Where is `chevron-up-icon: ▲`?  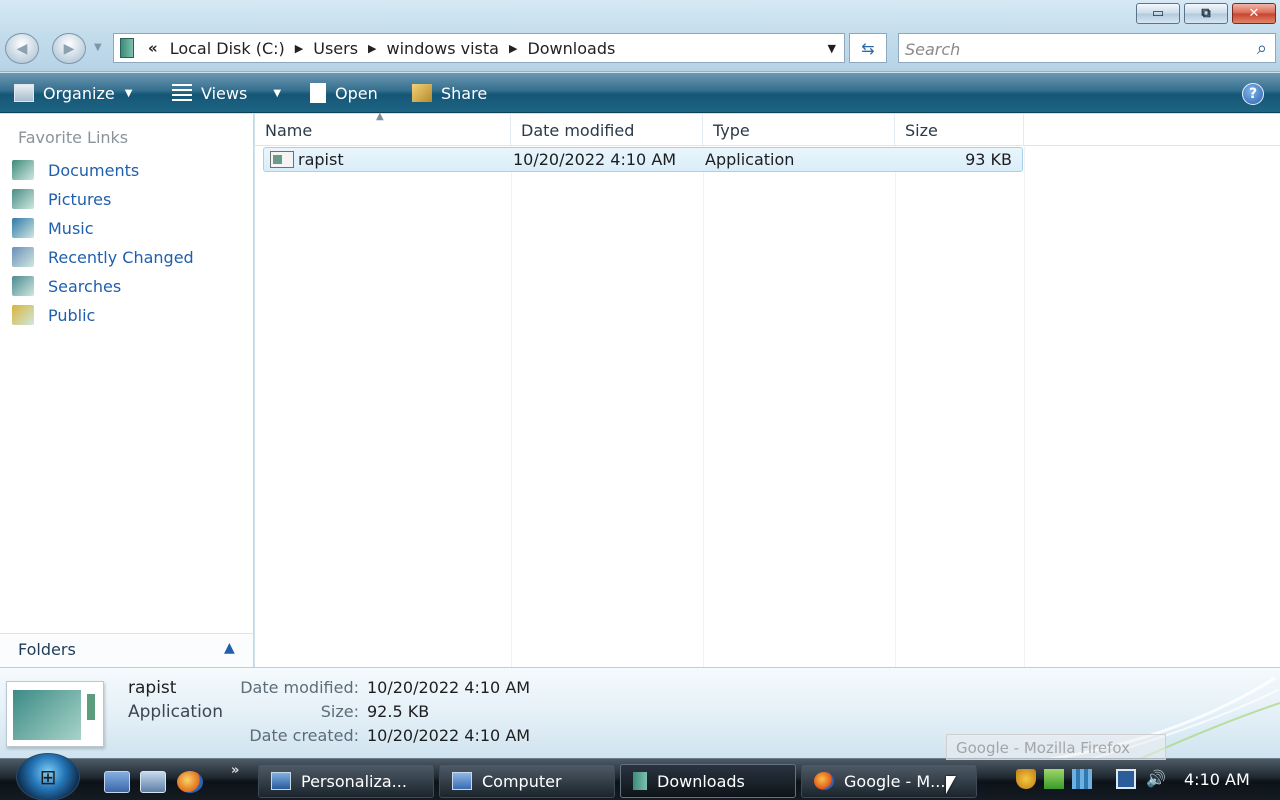 chevron-up-icon: ▲ is located at coordinates (229, 648).